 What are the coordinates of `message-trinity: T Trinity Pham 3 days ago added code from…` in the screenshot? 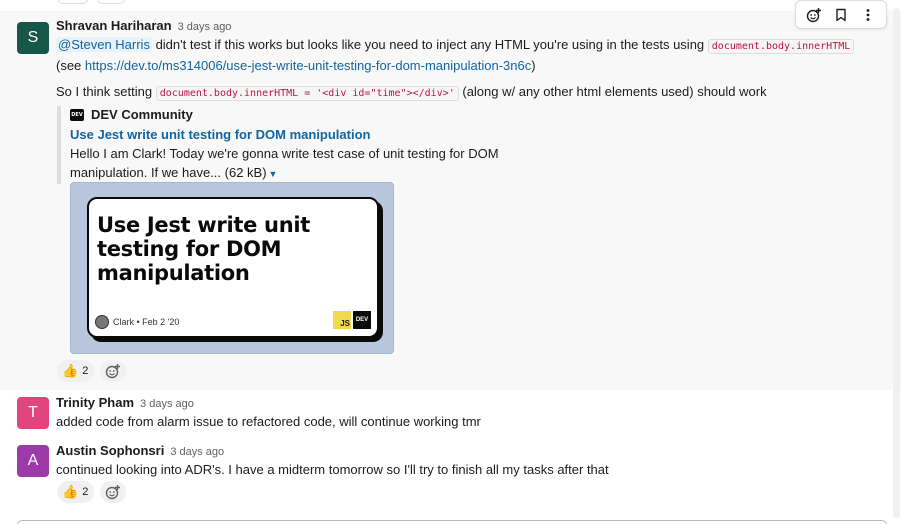 It's located at (450, 413).